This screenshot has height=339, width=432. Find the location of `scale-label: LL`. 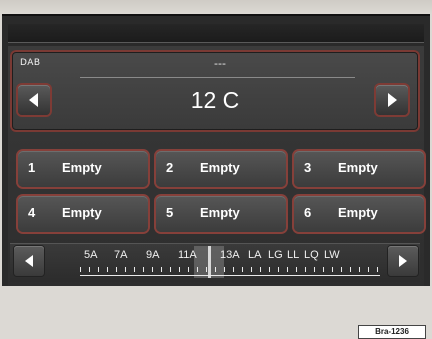

scale-label: LL is located at coordinates (293, 255).